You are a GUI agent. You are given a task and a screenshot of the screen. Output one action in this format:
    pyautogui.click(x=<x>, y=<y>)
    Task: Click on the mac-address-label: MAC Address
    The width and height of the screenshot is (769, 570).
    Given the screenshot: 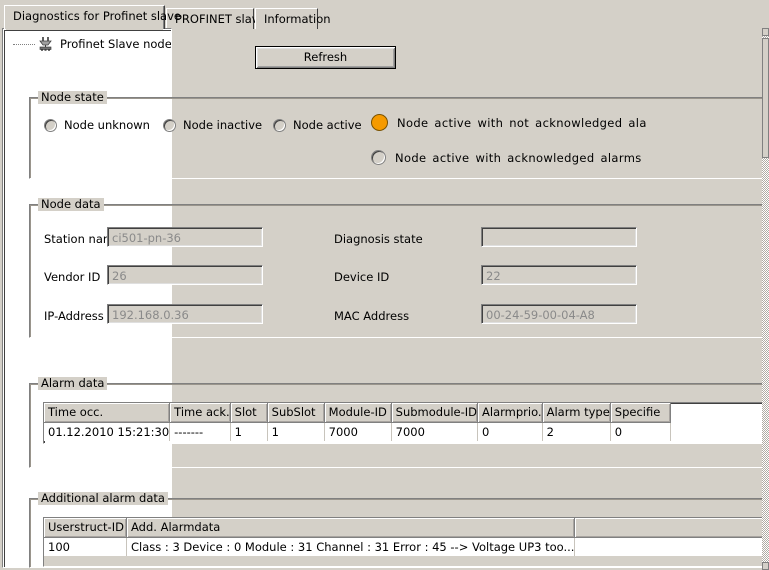 What is the action you would take?
    pyautogui.click(x=372, y=316)
    